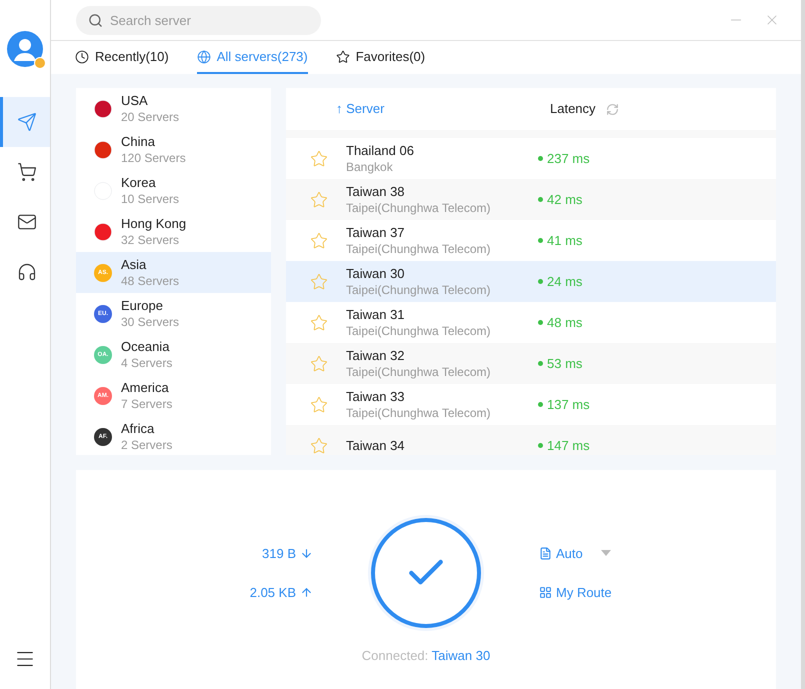  I want to click on region-item: Korea 10 Servers, so click(173, 190).